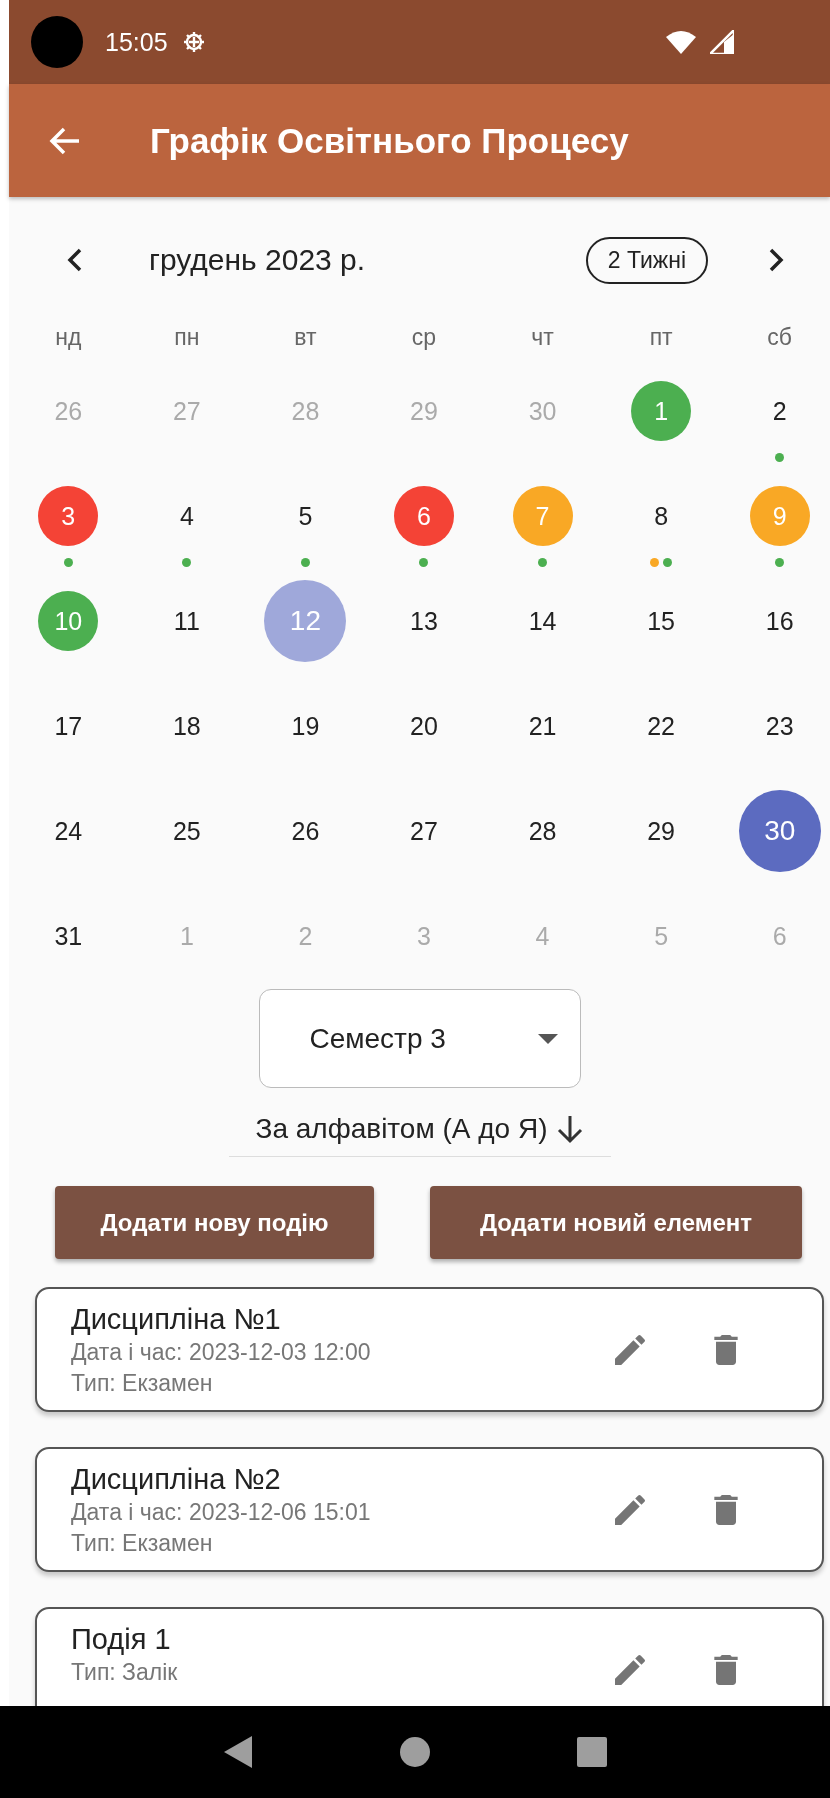 This screenshot has width=830, height=1798. I want to click on event-card: Подія 1 Тип: Залік, so click(429, 1656).